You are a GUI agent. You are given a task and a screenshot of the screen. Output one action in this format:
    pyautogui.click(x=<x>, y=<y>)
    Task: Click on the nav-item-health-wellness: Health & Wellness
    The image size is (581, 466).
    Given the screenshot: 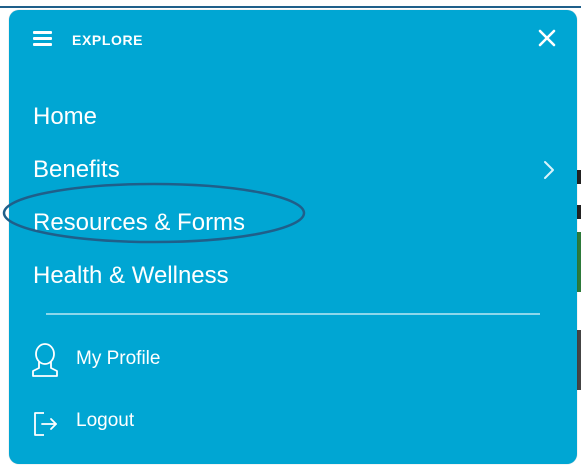 What is the action you would take?
    pyautogui.click(x=293, y=275)
    